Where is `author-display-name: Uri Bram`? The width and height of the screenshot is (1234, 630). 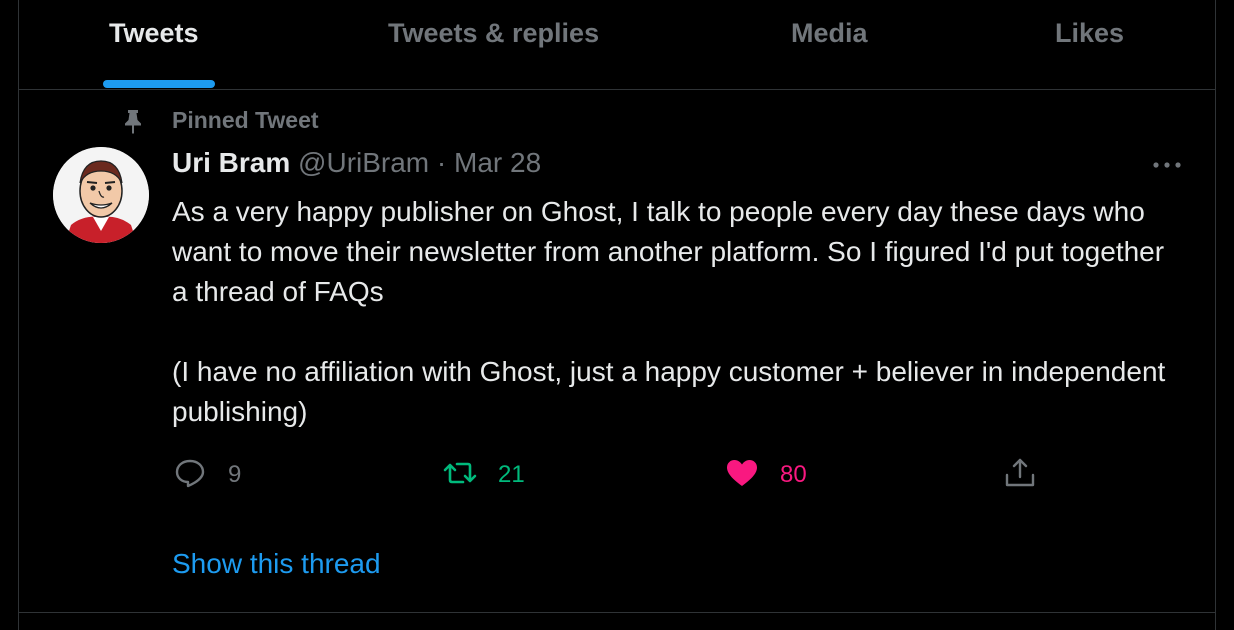 author-display-name: Uri Bram is located at coordinates (231, 162).